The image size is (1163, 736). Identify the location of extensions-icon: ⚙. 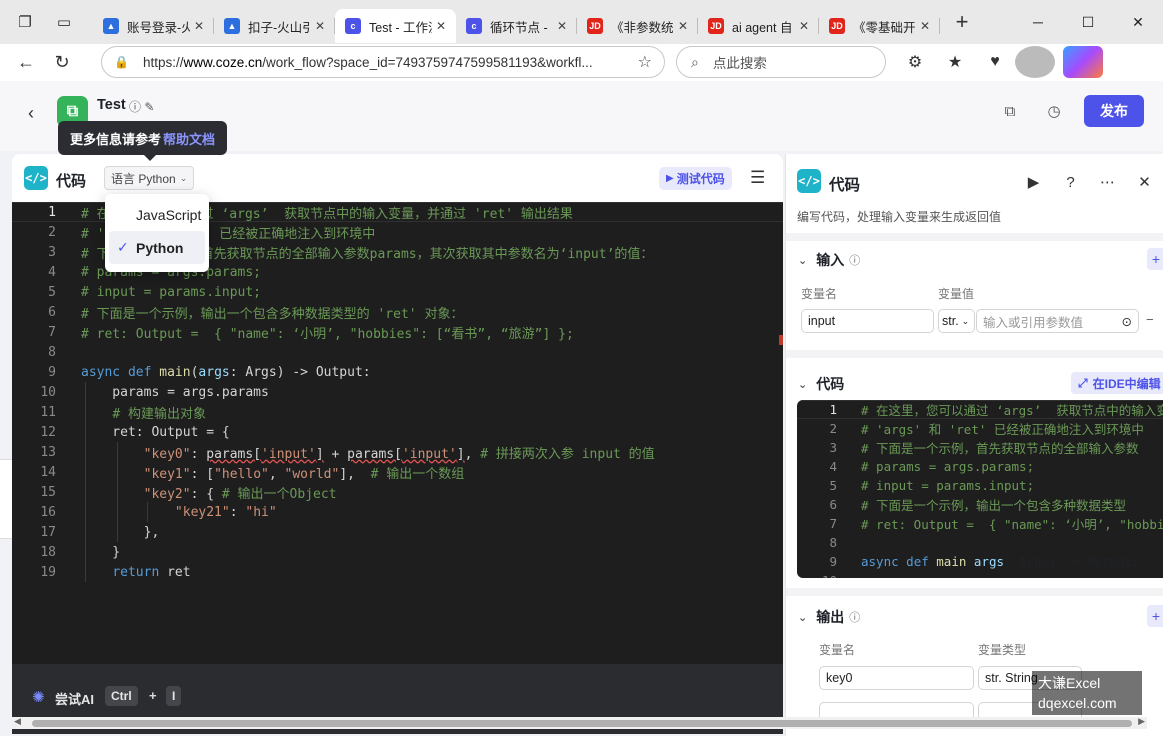
(915, 62).